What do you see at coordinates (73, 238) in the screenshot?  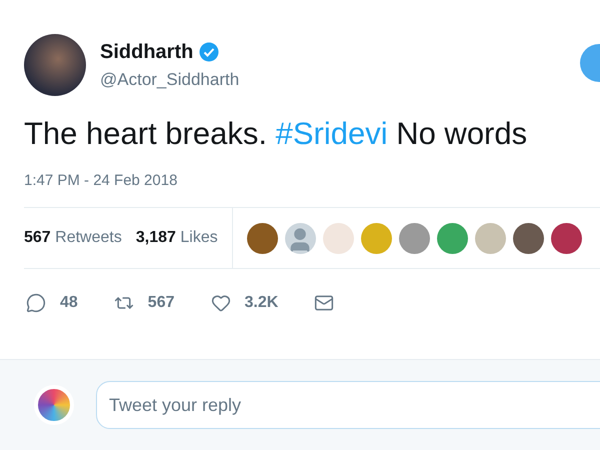 I see `stat-count: 567 Retweets` at bounding box center [73, 238].